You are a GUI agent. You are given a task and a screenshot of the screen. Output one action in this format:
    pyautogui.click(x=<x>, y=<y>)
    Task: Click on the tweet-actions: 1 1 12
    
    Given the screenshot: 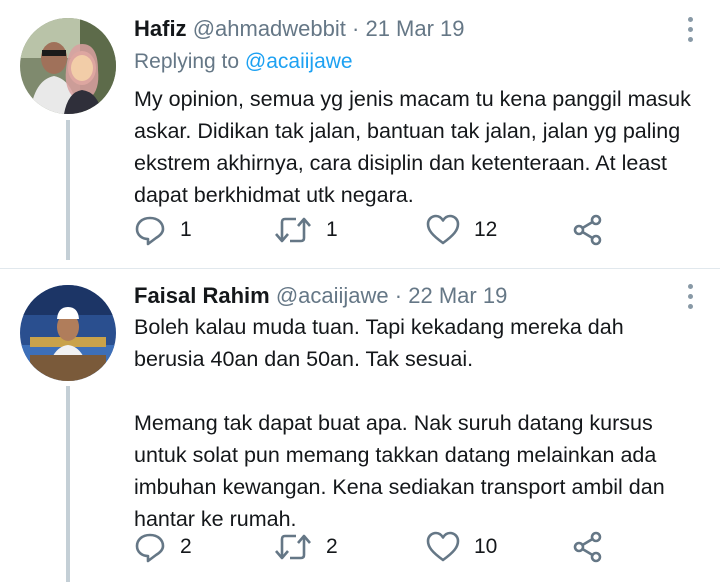 What is the action you would take?
    pyautogui.click(x=374, y=230)
    